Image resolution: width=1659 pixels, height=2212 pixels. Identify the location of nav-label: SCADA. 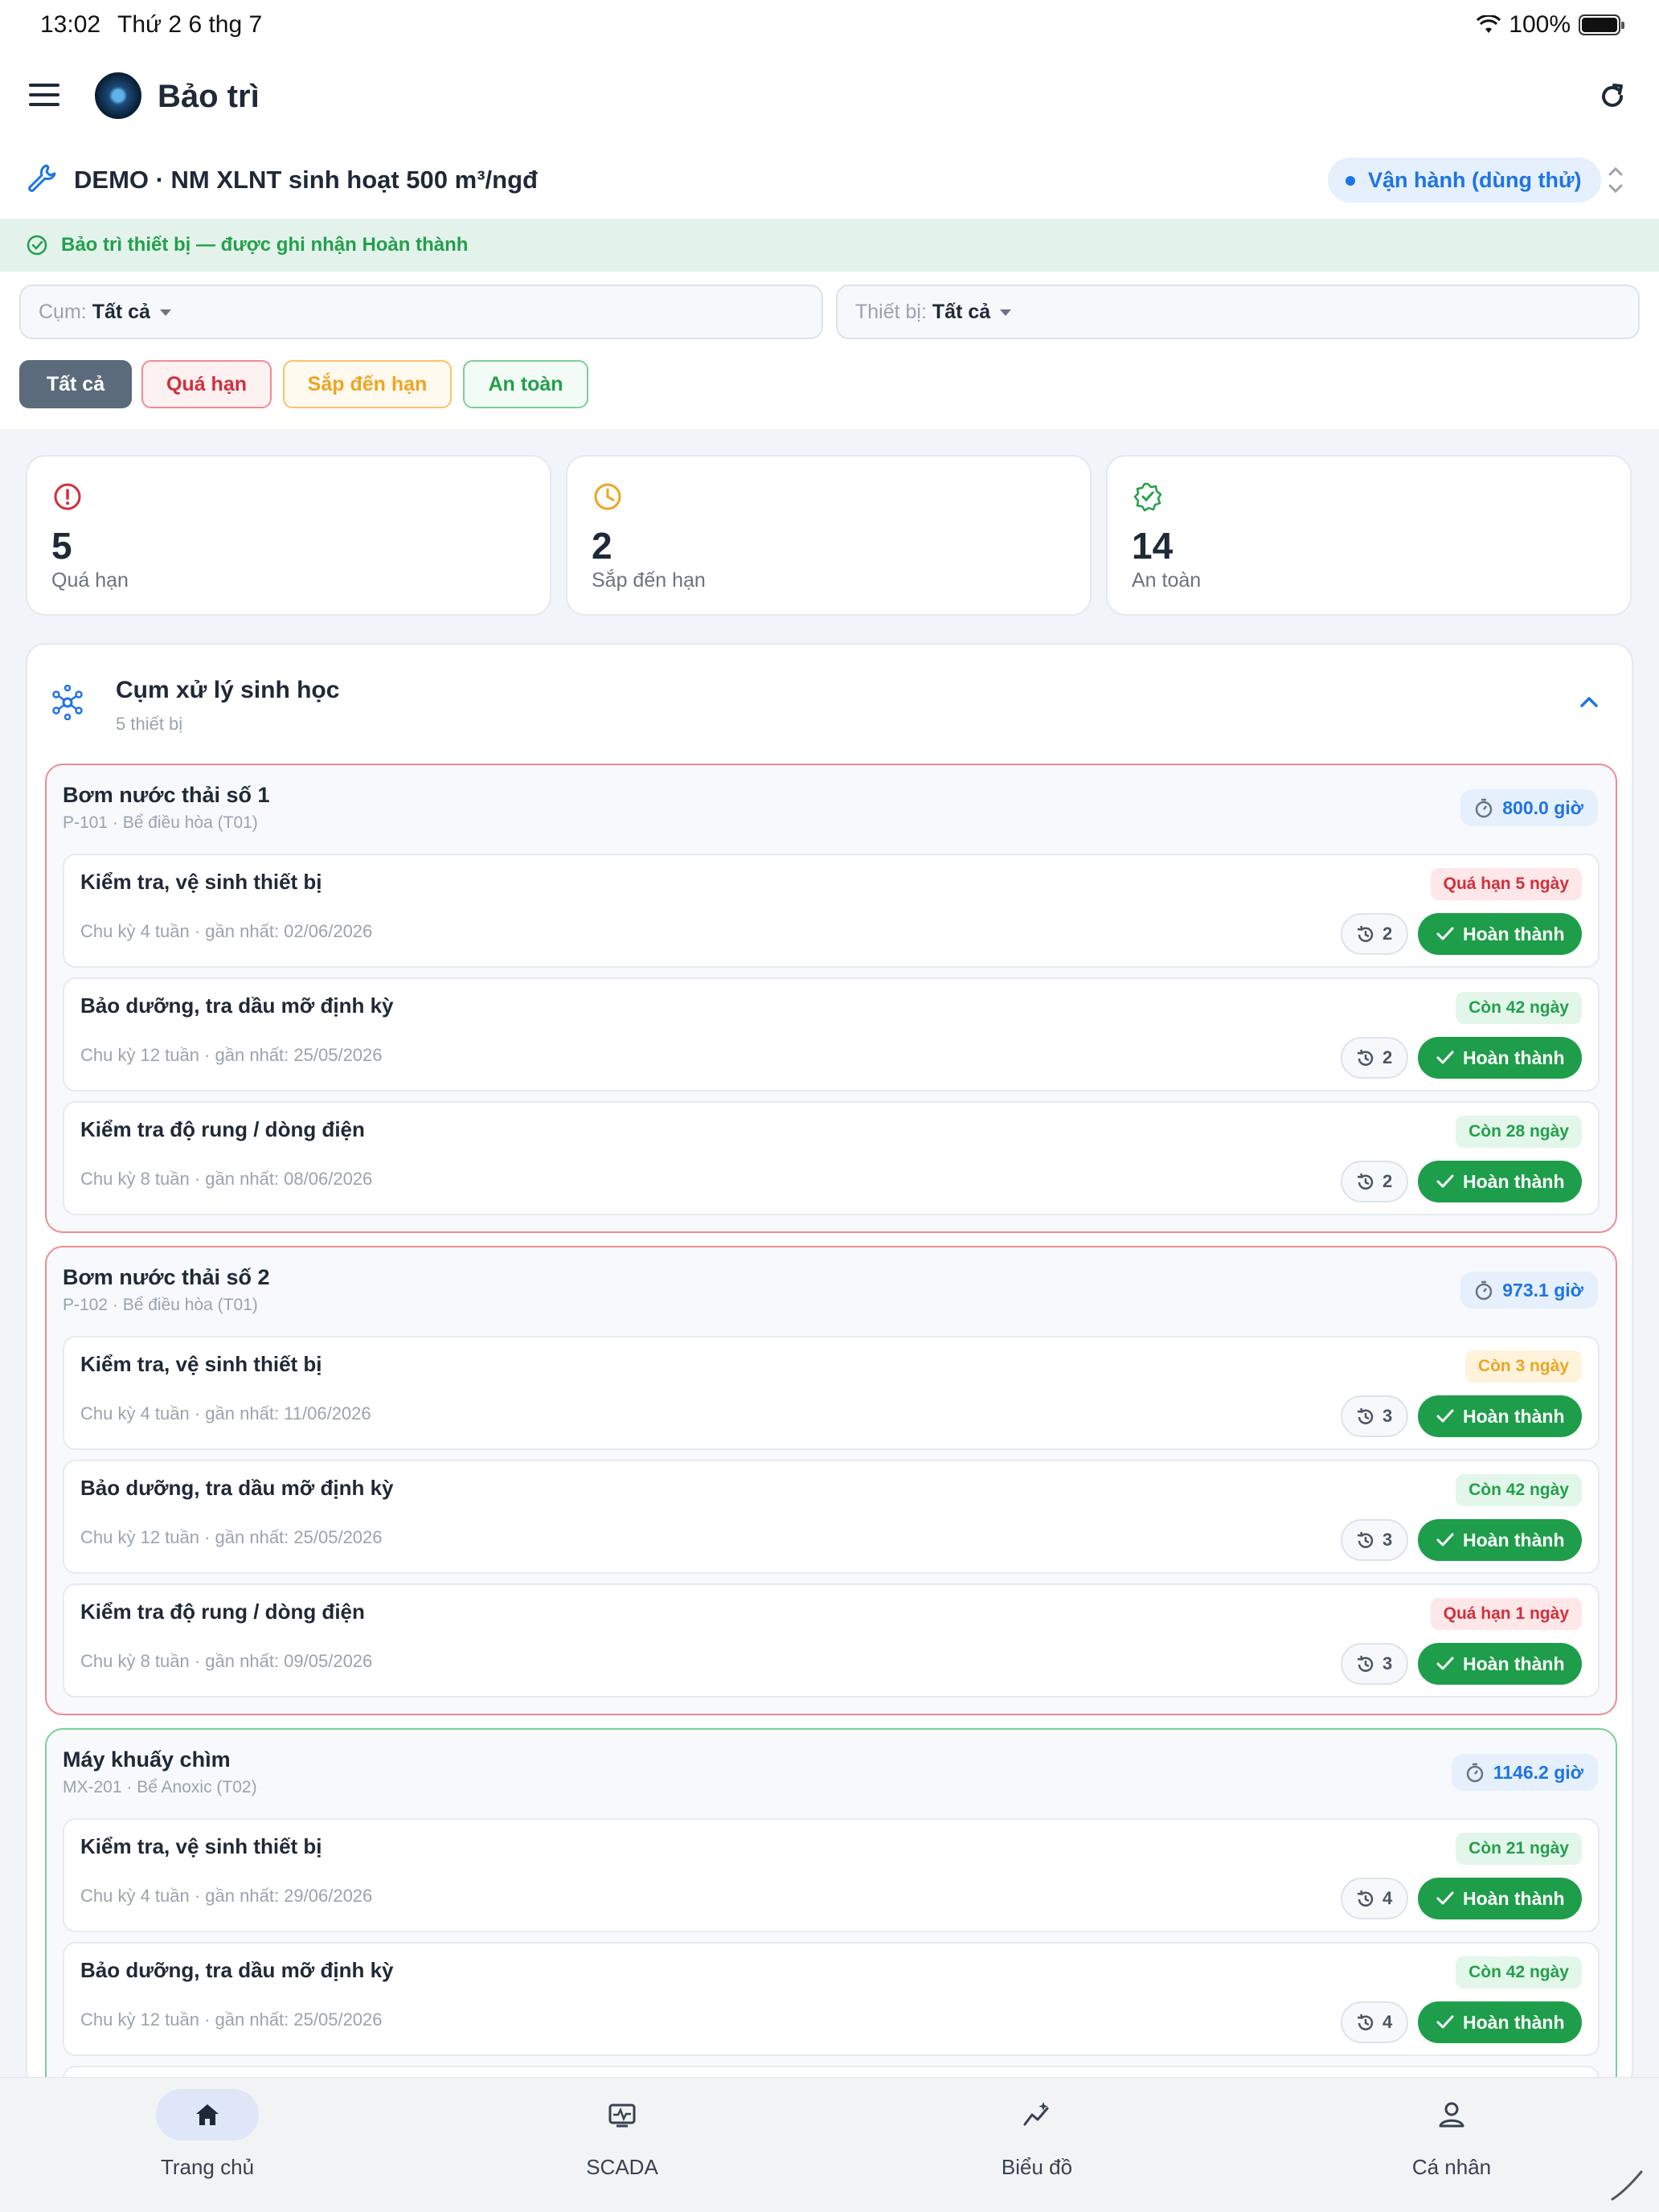
(622, 2167).